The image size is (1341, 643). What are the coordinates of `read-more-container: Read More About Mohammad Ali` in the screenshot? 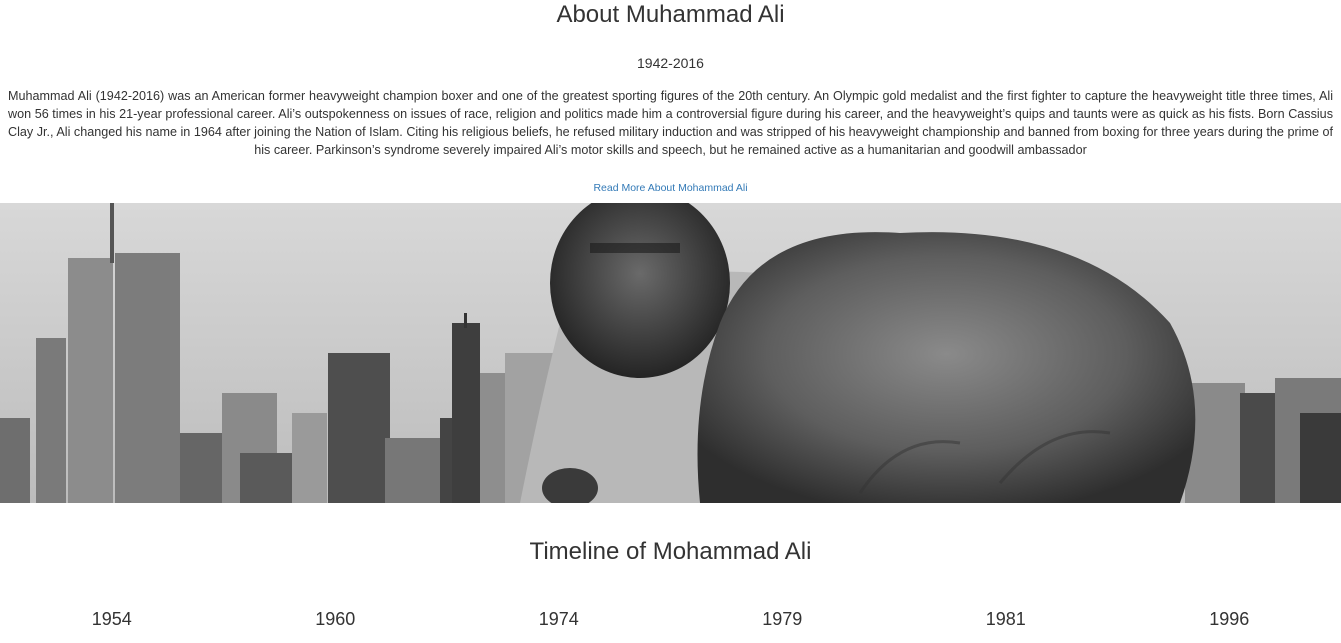 It's located at (670, 188).